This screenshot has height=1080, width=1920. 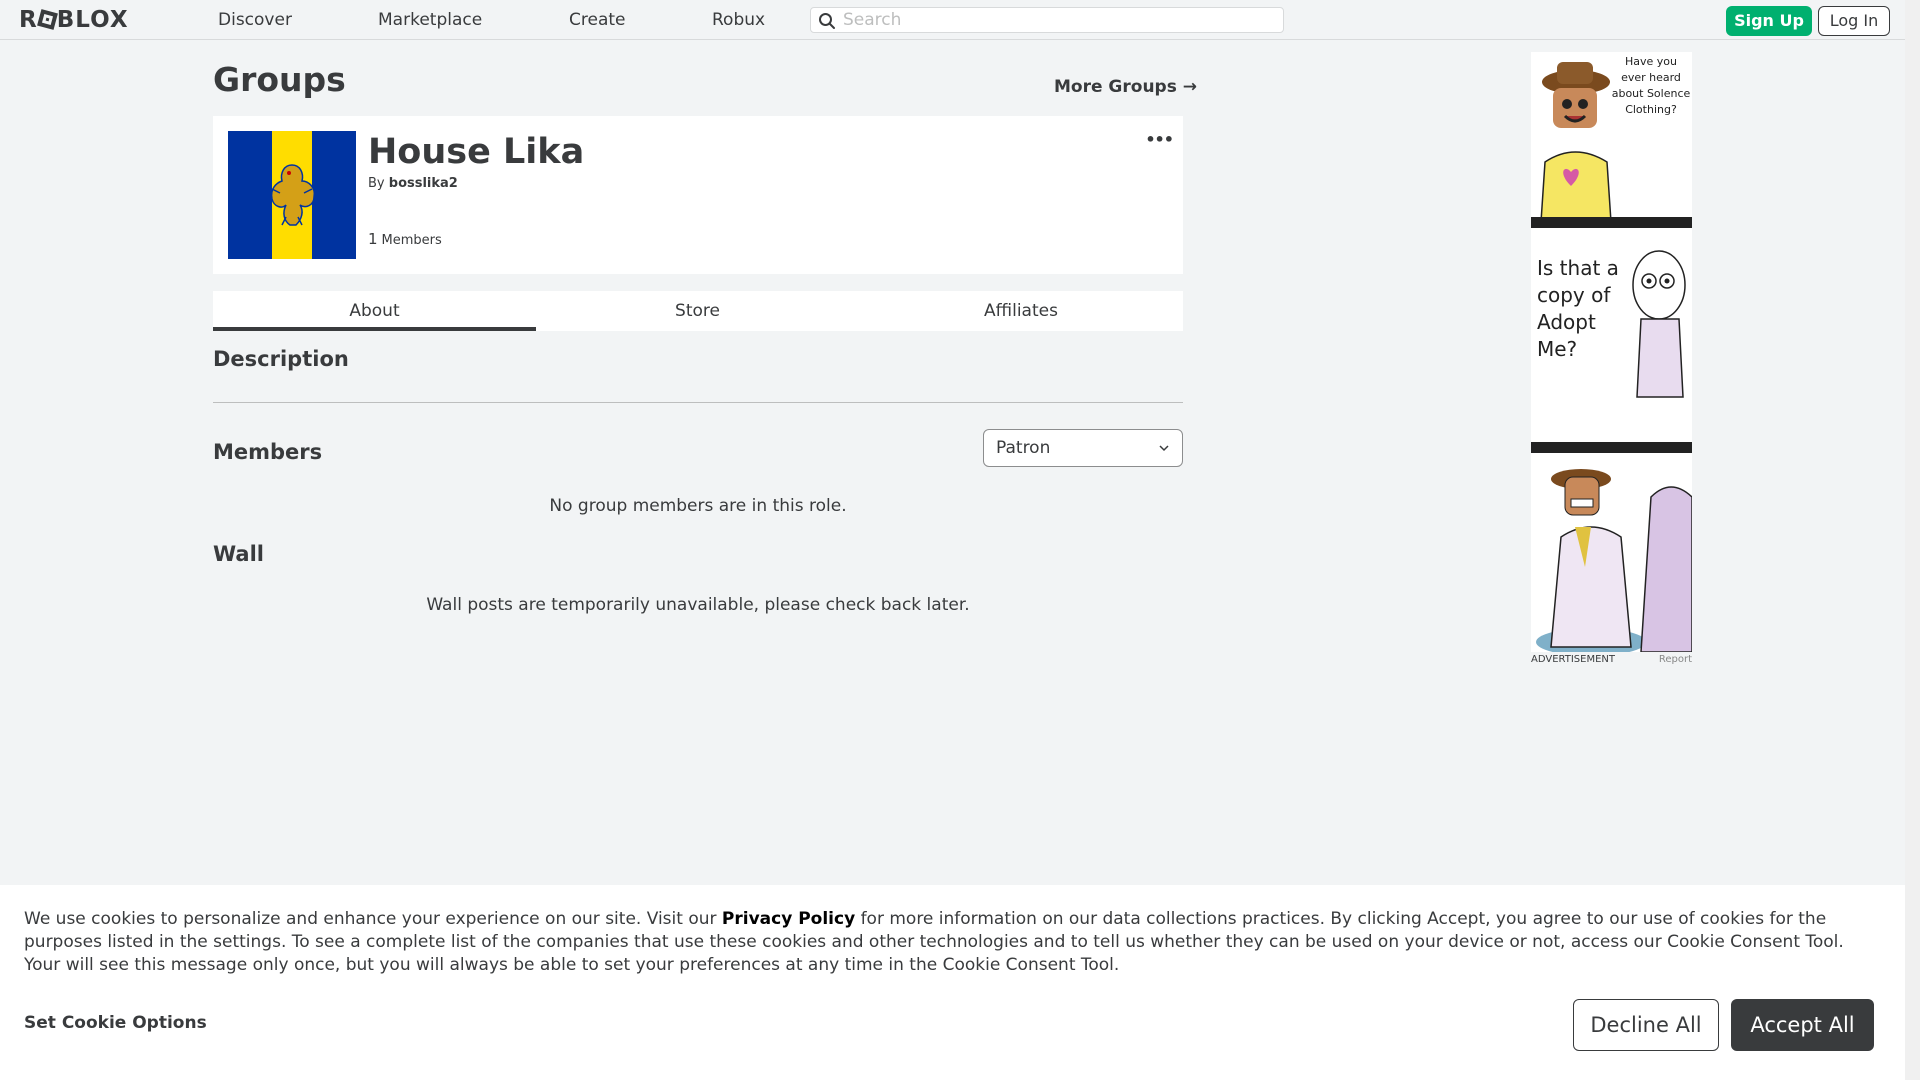 What do you see at coordinates (827, 21) in the screenshot?
I see `search-icon` at bounding box center [827, 21].